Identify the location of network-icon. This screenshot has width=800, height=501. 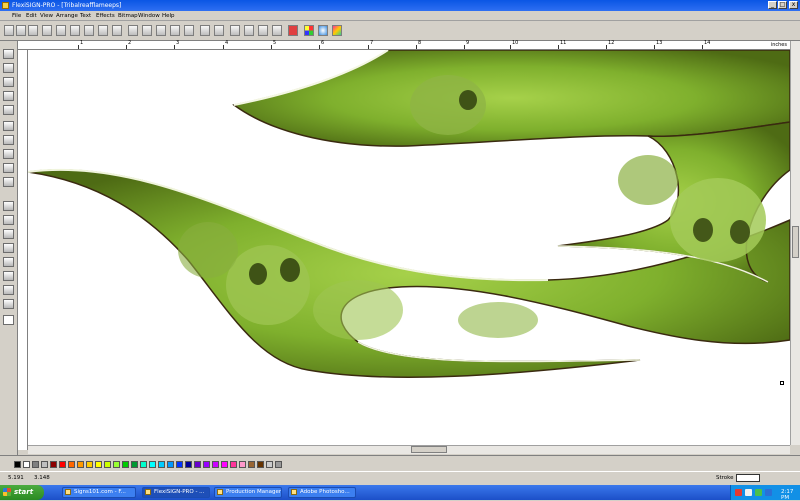
(748, 492).